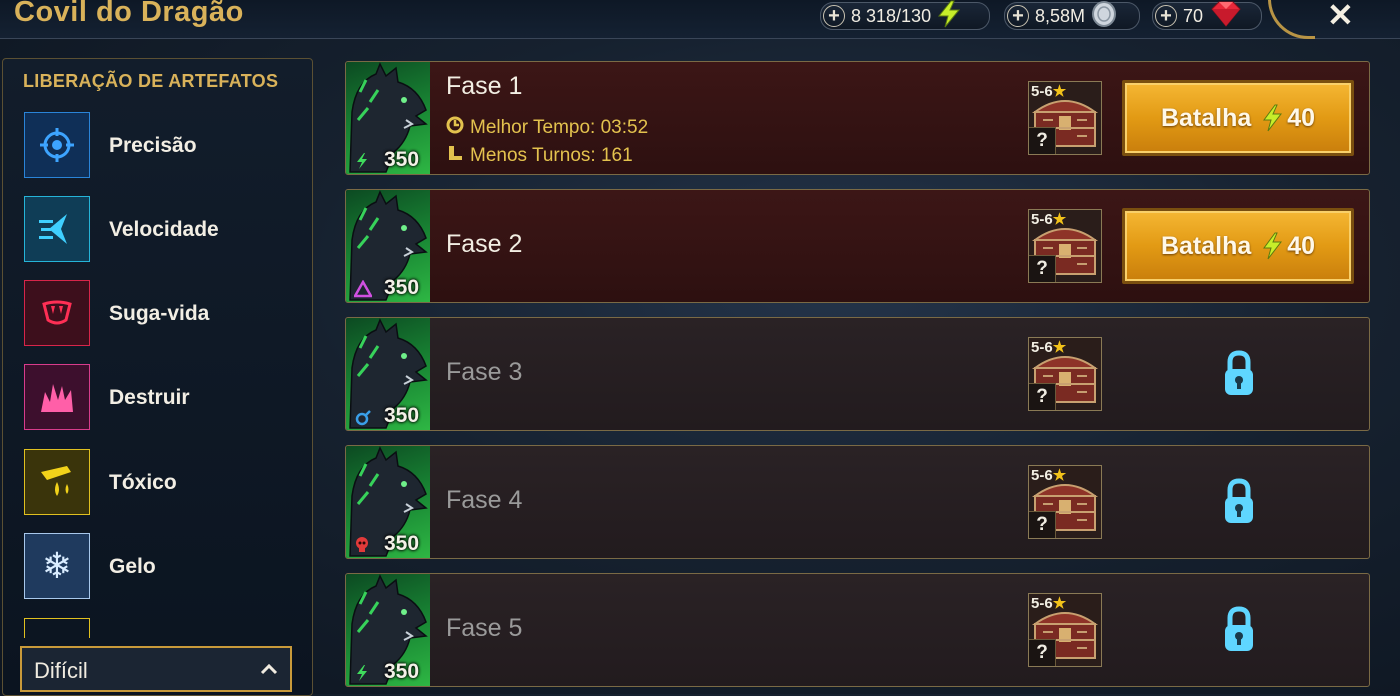 The image size is (1400, 696). What do you see at coordinates (57, 397) in the screenshot?
I see `destroy-icon` at bounding box center [57, 397].